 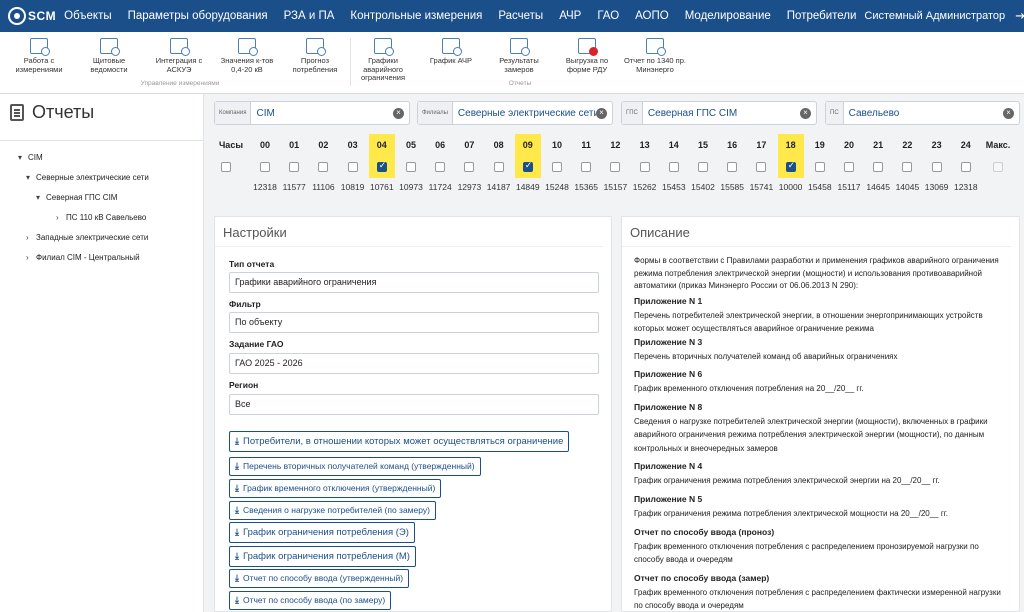 I want to click on report-type-select: Графики аварийного ограничения, so click(x=414, y=282).